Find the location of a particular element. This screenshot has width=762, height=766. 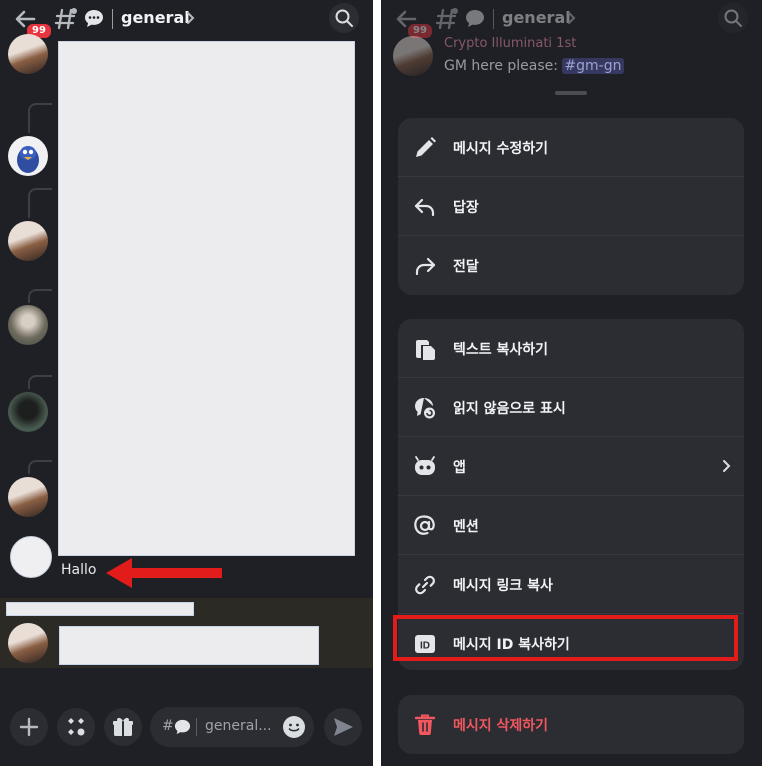

apps-item: 앱 is located at coordinates (571, 466).